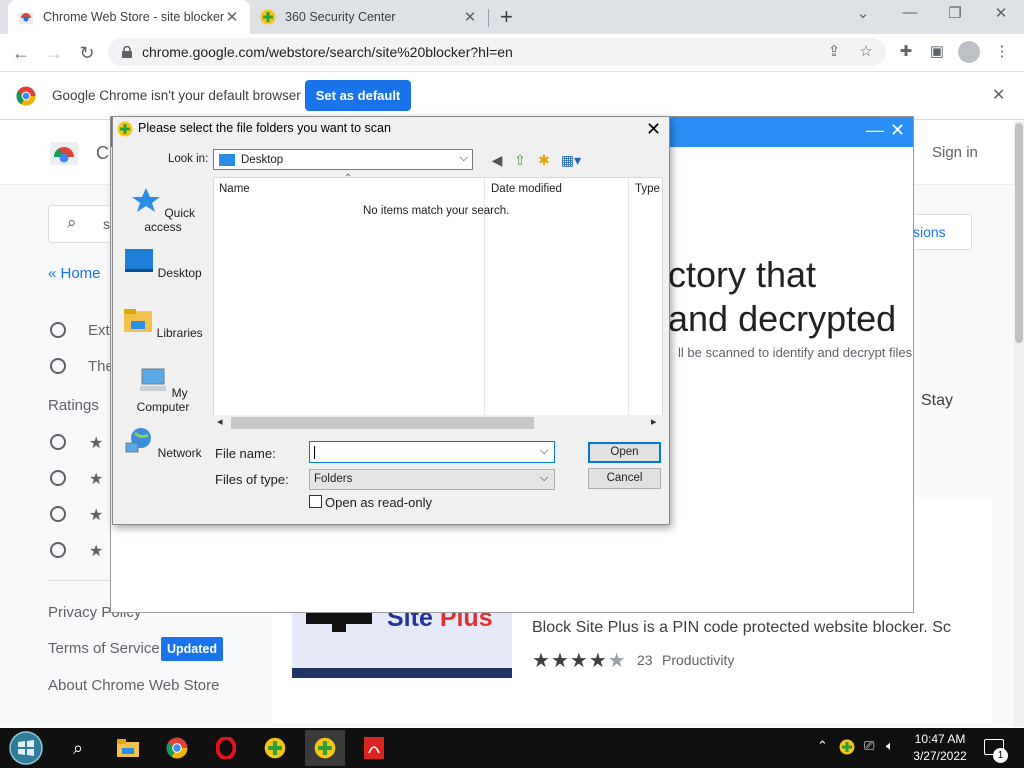 Image resolution: width=1024 pixels, height=768 pixels. Describe the element at coordinates (834, 52) in the screenshot. I see `share-icon: ⇪` at that location.